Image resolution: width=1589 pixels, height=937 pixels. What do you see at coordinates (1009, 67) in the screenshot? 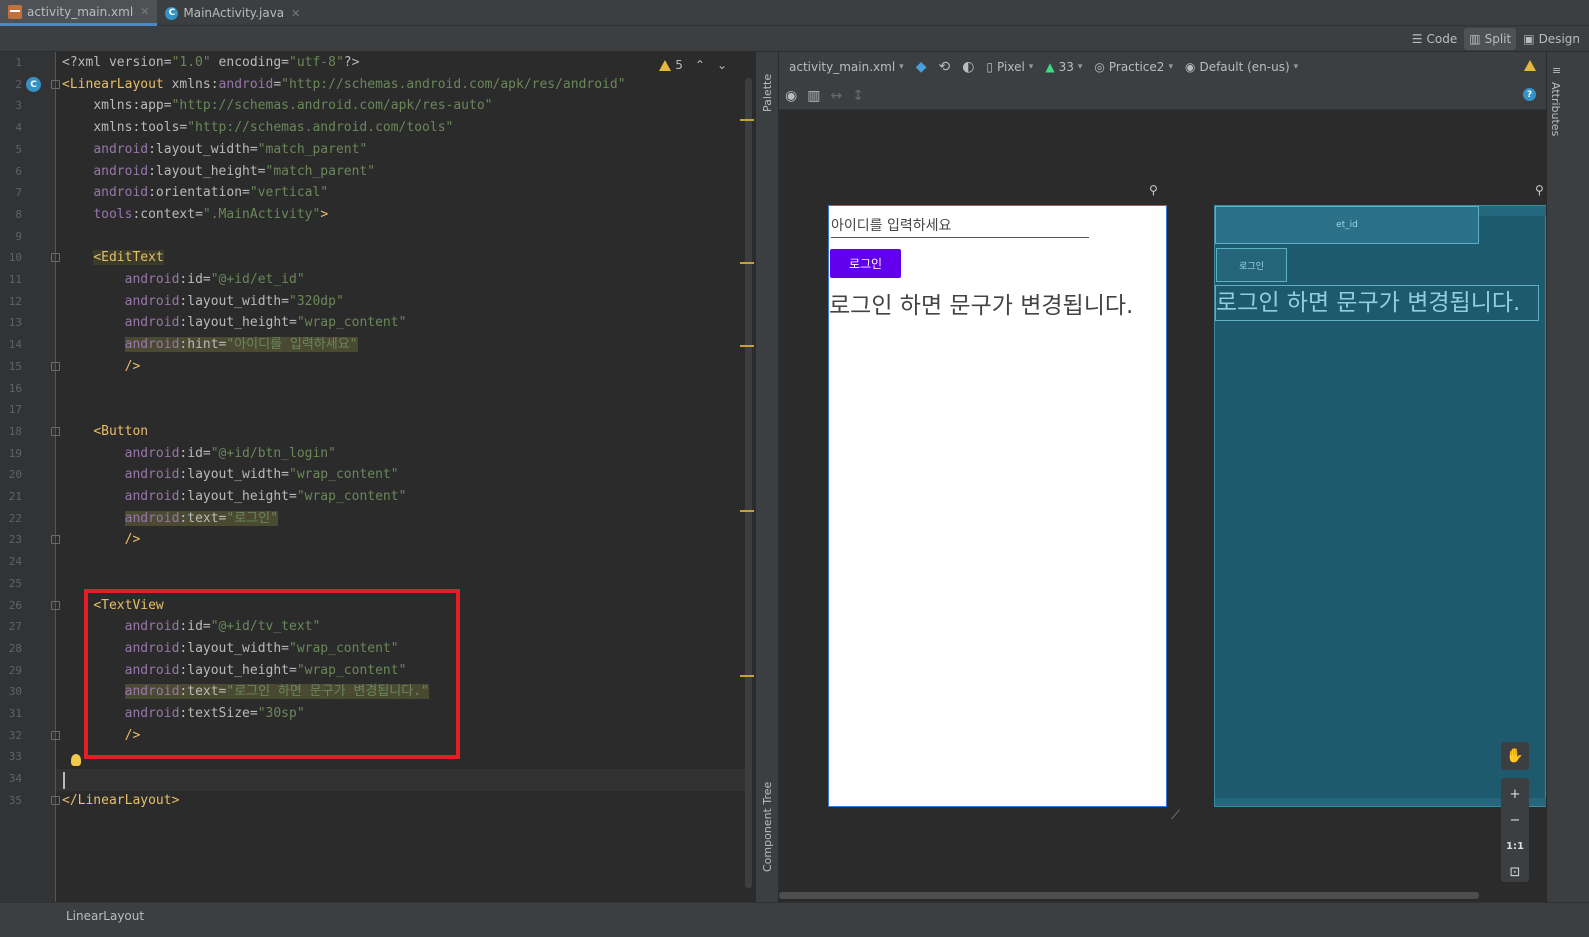
I see `device-selector: ▯ Pixel ▾` at bounding box center [1009, 67].